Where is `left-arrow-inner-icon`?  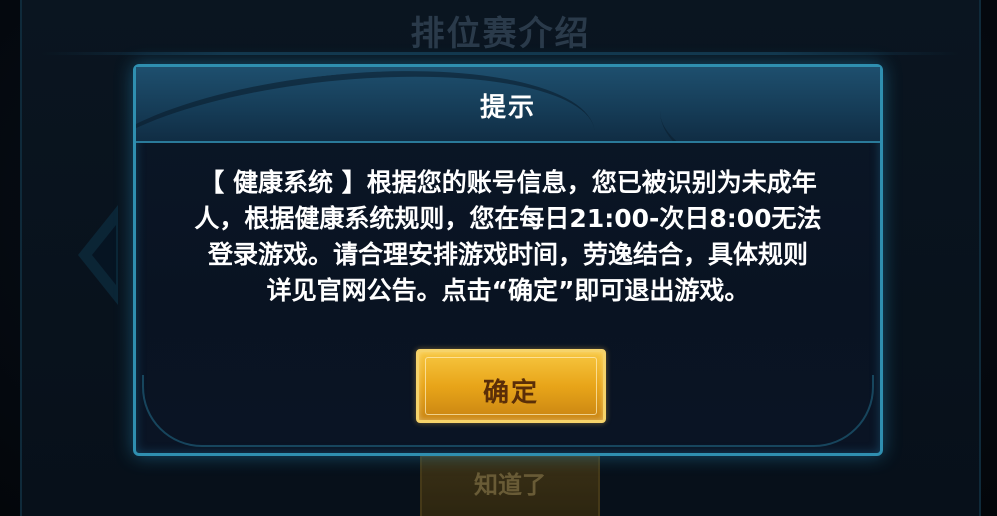
left-arrow-inner-icon is located at coordinates (104, 255).